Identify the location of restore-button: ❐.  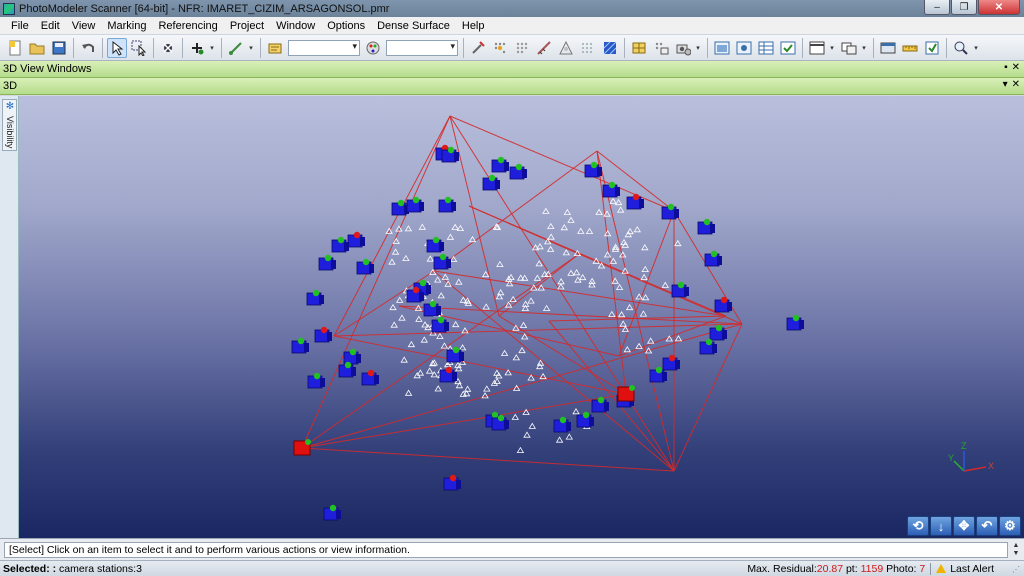
(964, 7).